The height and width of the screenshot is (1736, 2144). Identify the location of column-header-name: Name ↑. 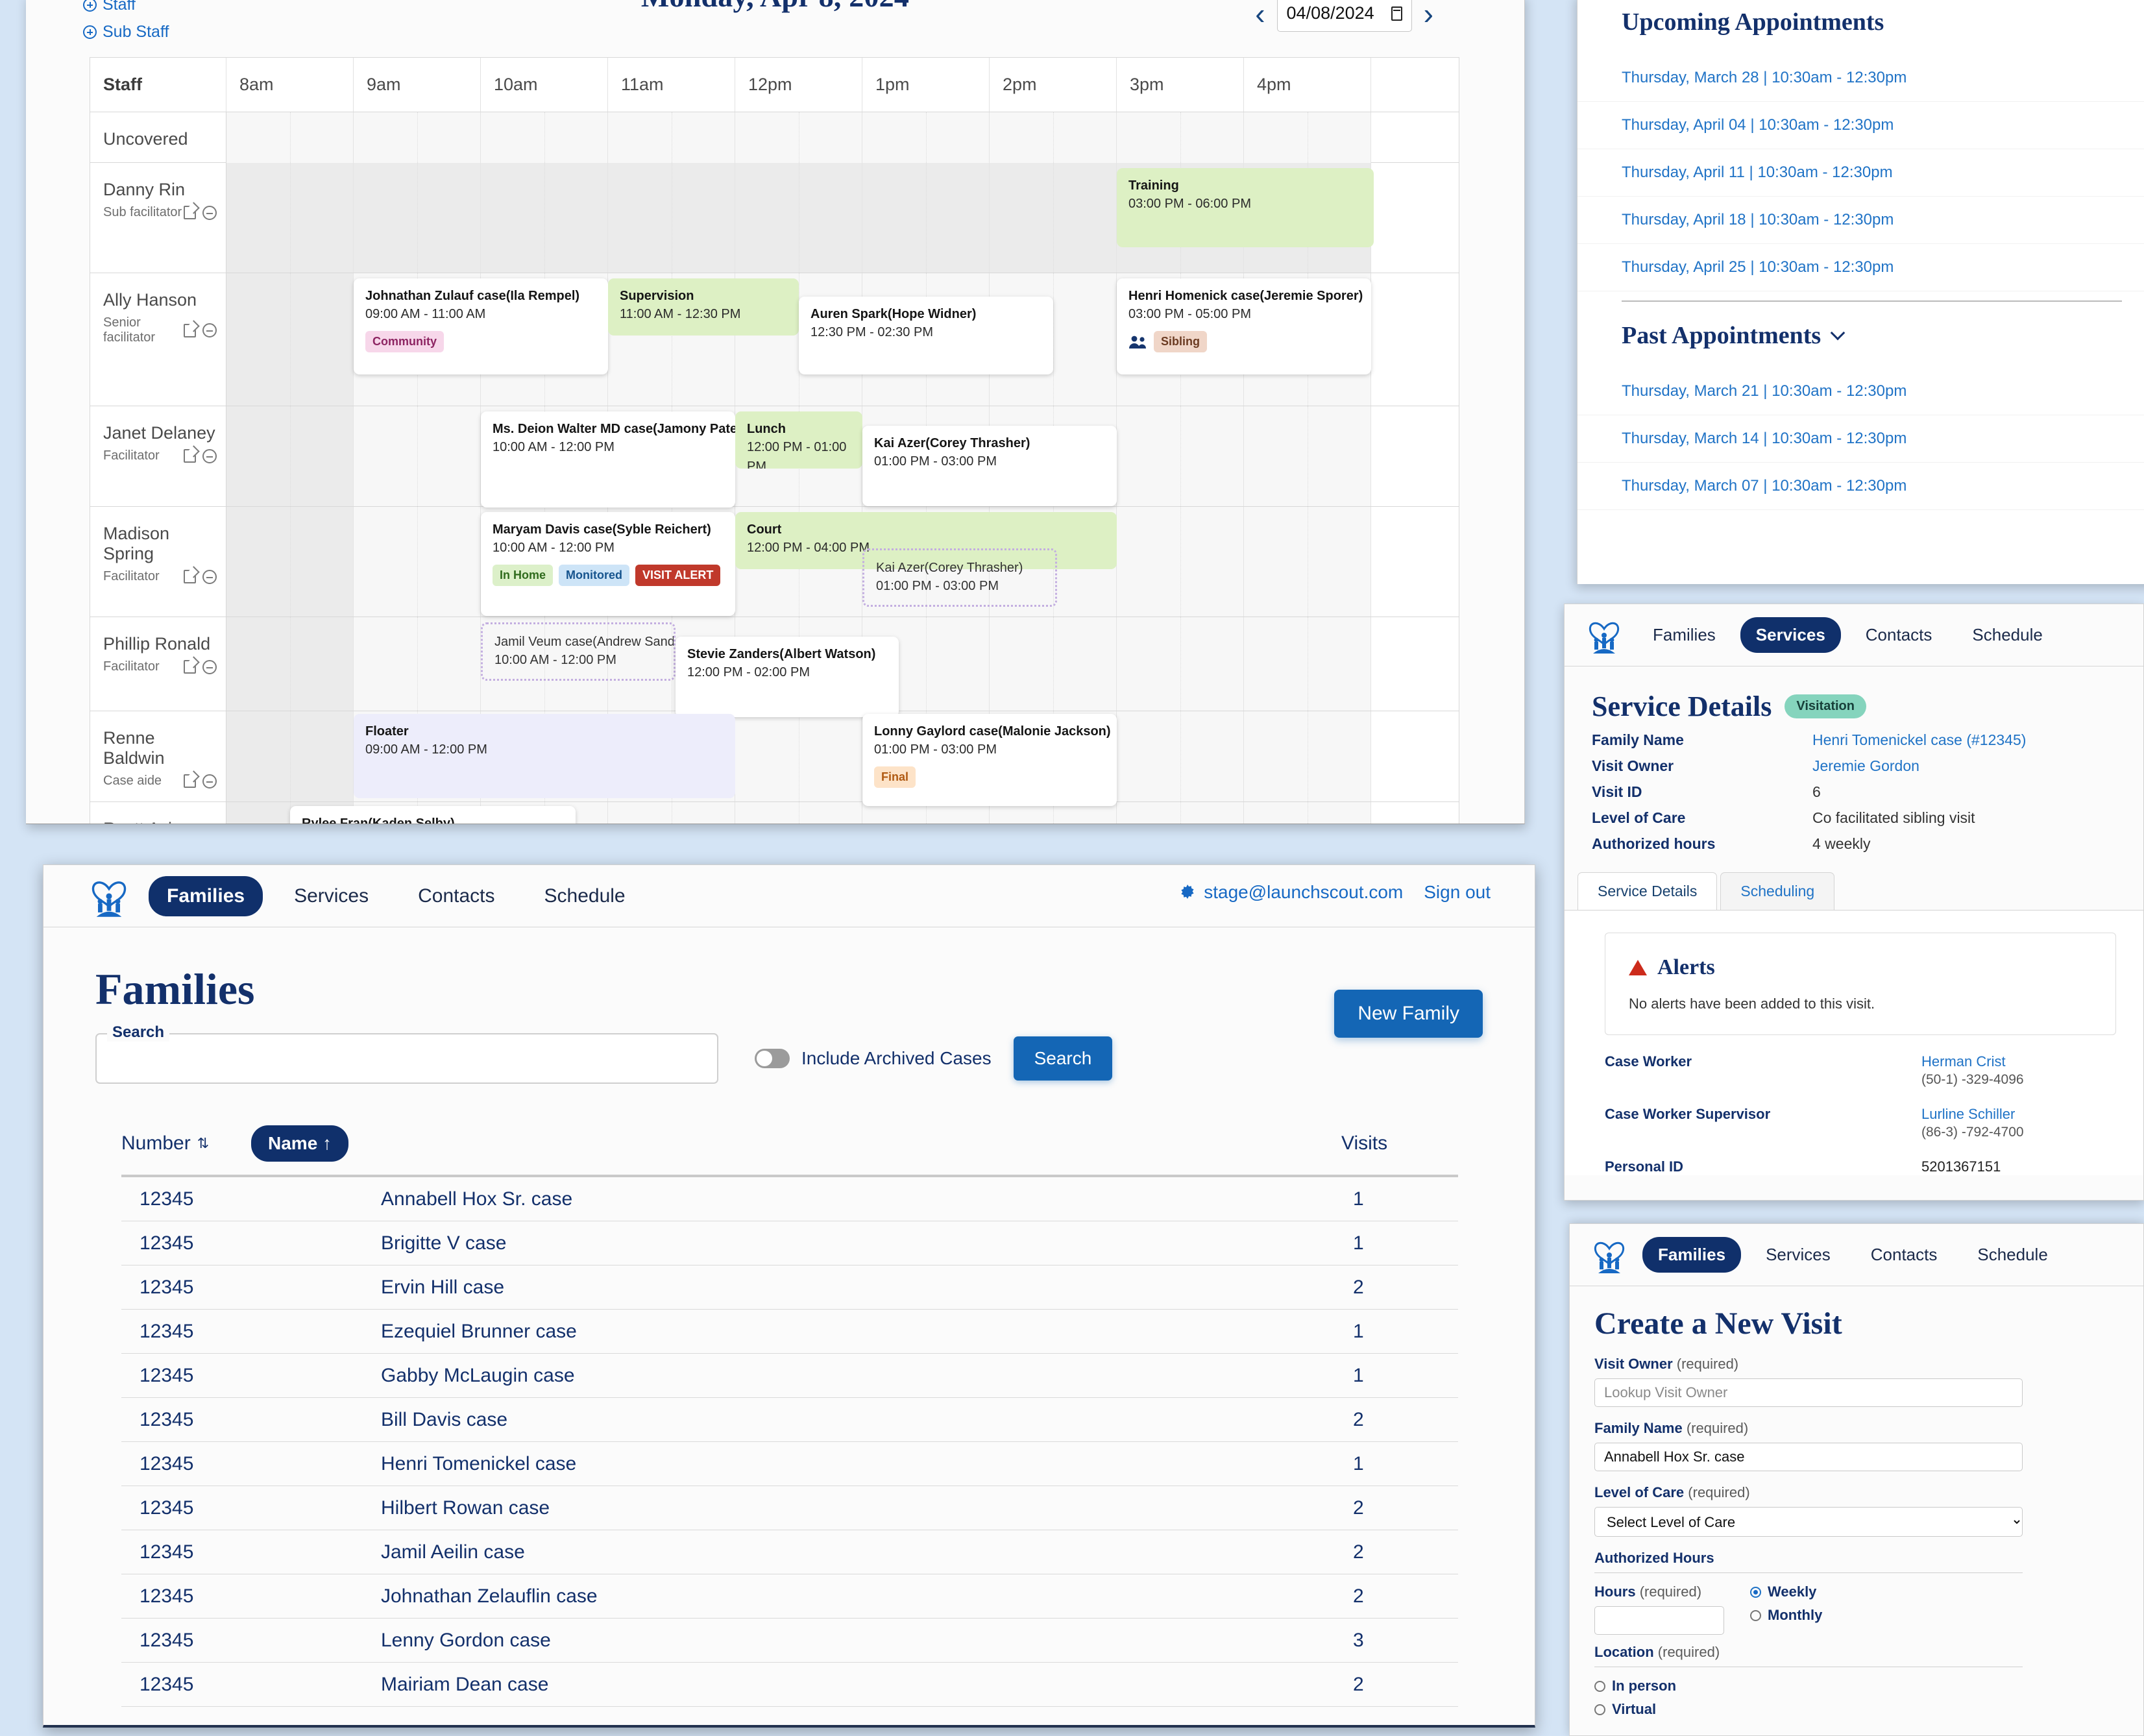
(796, 1143).